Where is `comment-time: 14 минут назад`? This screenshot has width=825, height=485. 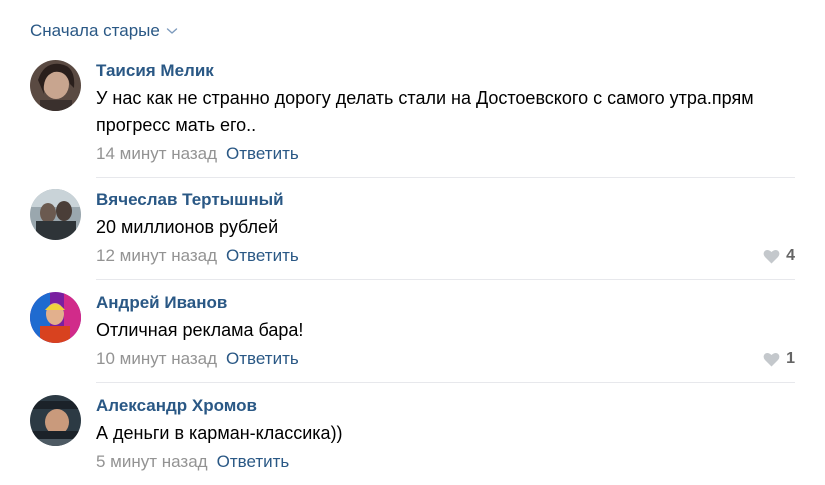 comment-time: 14 минут назад is located at coordinates (156, 153).